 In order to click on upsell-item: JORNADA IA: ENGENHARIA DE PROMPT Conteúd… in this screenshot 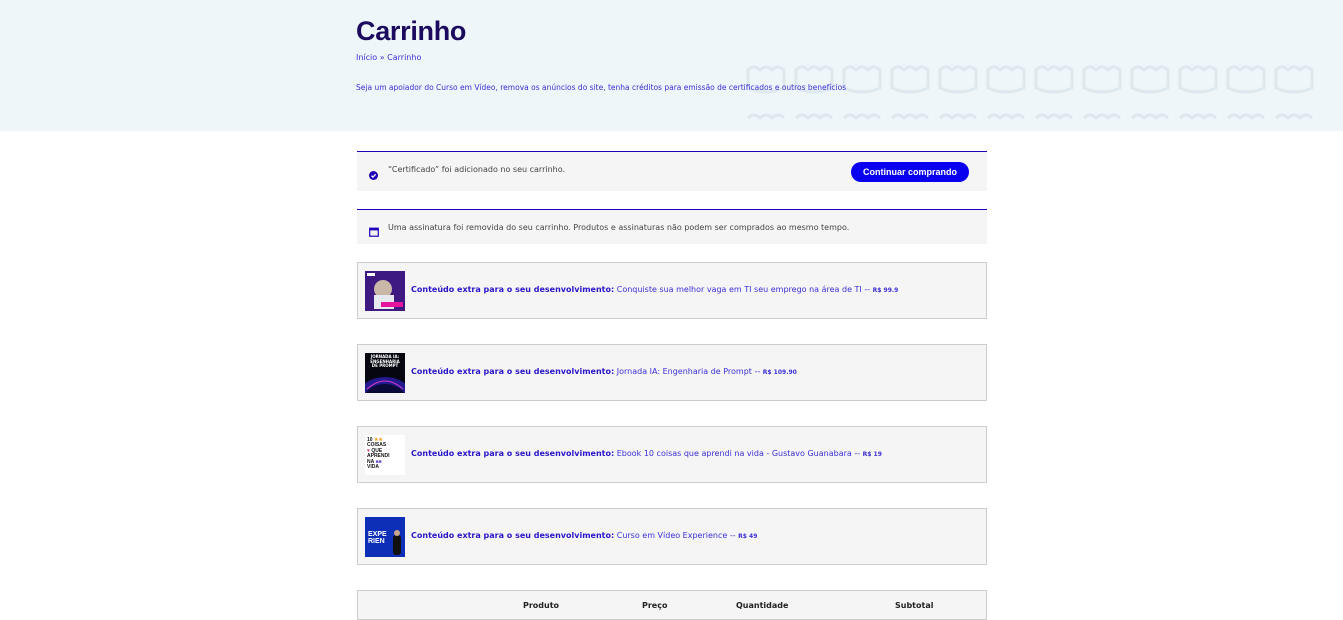, I will do `click(672, 372)`.